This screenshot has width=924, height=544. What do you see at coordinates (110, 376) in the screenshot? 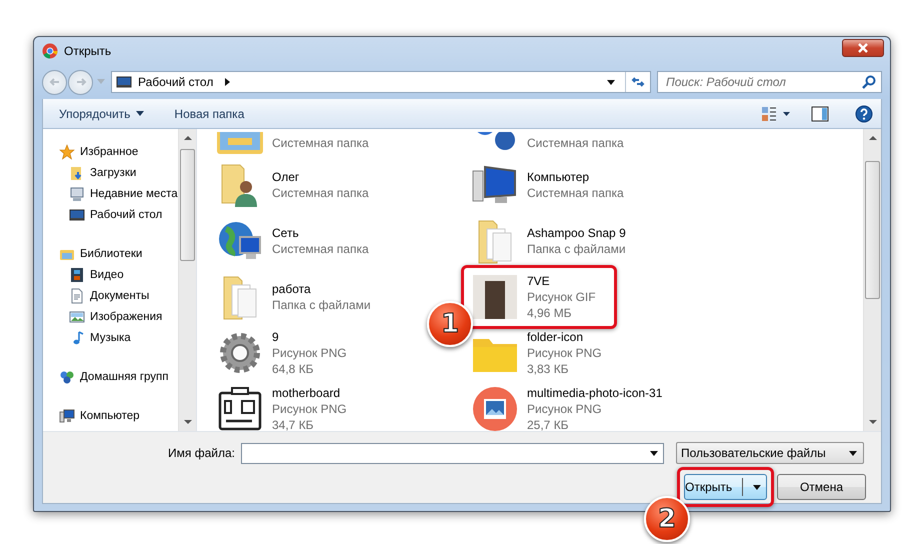
I see `sidebar-item: Домашняя групп` at bounding box center [110, 376].